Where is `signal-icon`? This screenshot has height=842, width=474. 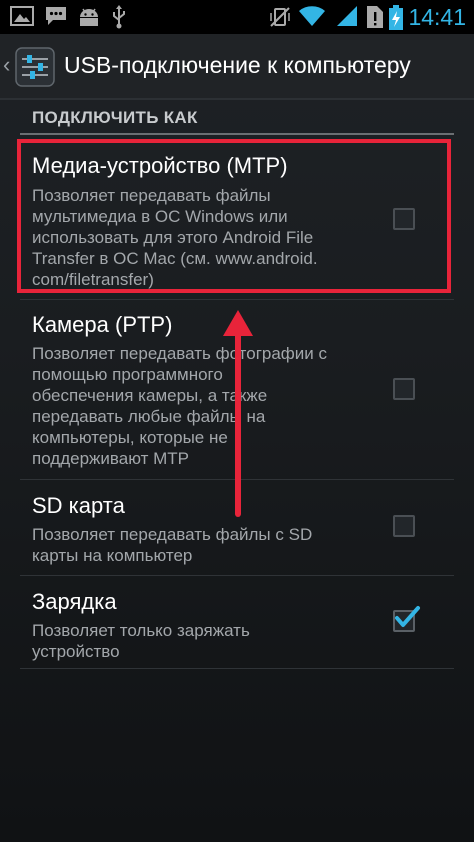 signal-icon is located at coordinates (347, 16).